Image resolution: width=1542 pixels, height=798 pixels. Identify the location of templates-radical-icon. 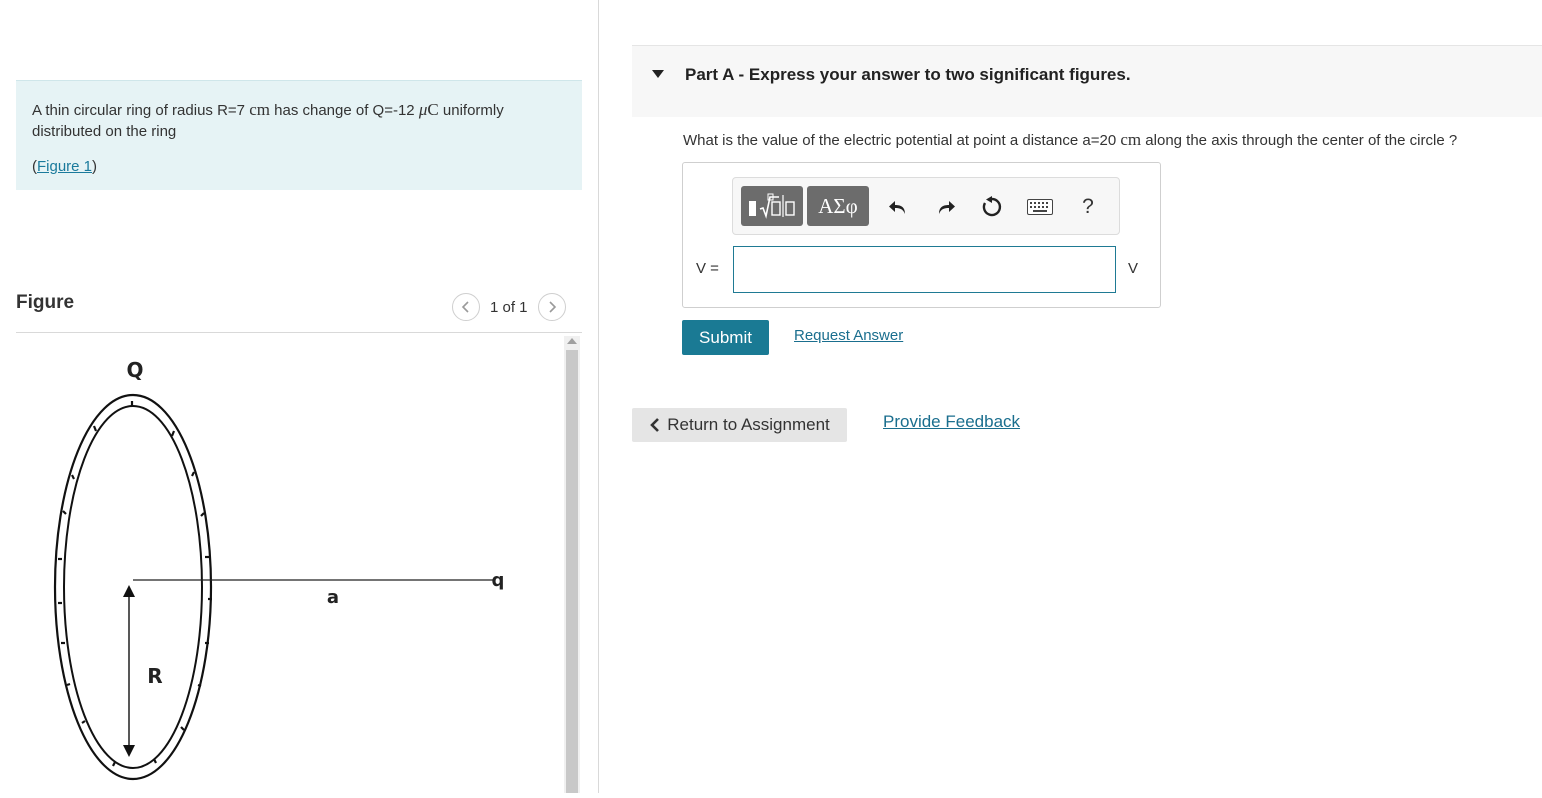
(772, 206).